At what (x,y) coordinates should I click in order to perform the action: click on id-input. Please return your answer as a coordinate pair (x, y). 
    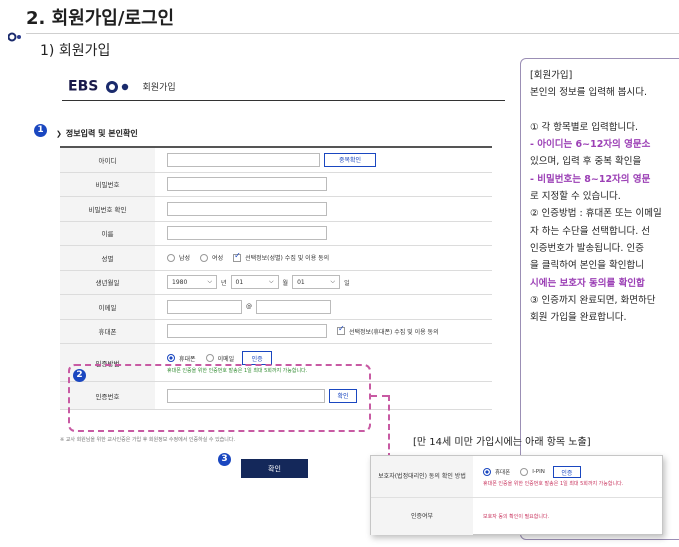
    Looking at the image, I should click on (243, 159).